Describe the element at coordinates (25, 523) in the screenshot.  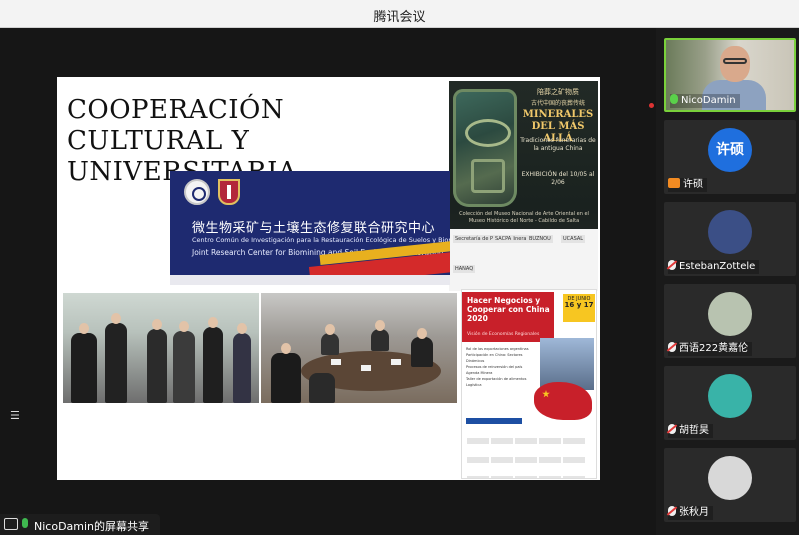
I see `microphone-icon` at that location.